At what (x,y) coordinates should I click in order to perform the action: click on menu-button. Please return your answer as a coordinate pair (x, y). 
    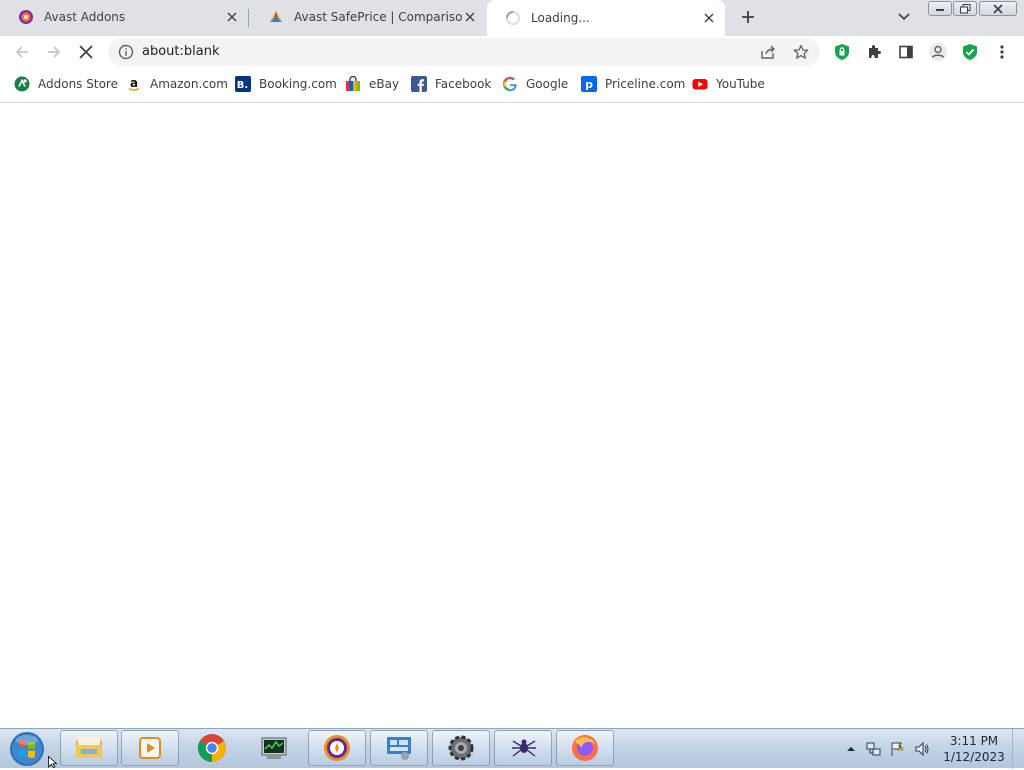
    Looking at the image, I should click on (1002, 52).